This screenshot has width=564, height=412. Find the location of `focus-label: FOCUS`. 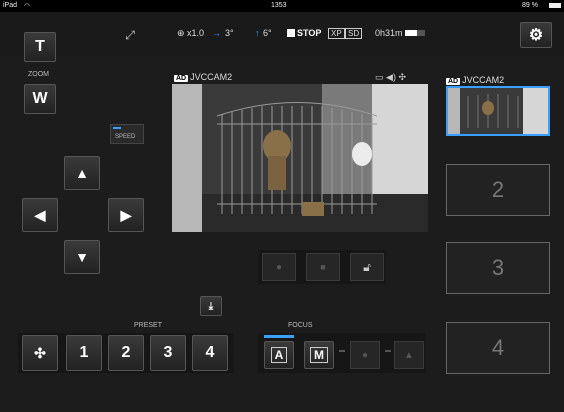

focus-label: FOCUS is located at coordinates (300, 325).